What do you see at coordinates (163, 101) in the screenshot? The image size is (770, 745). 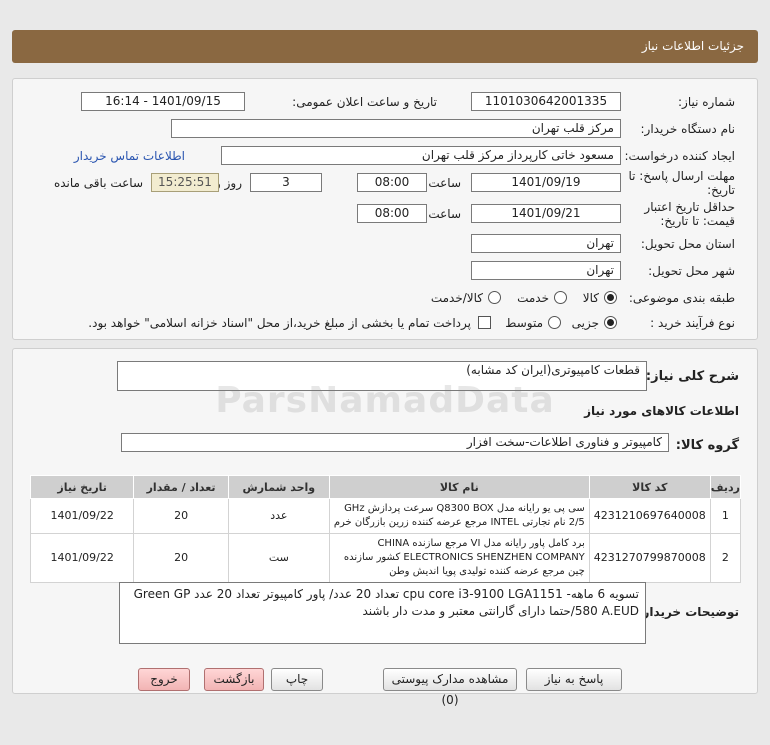 I see `announce-field: 1401/09/15 - 16:14` at bounding box center [163, 101].